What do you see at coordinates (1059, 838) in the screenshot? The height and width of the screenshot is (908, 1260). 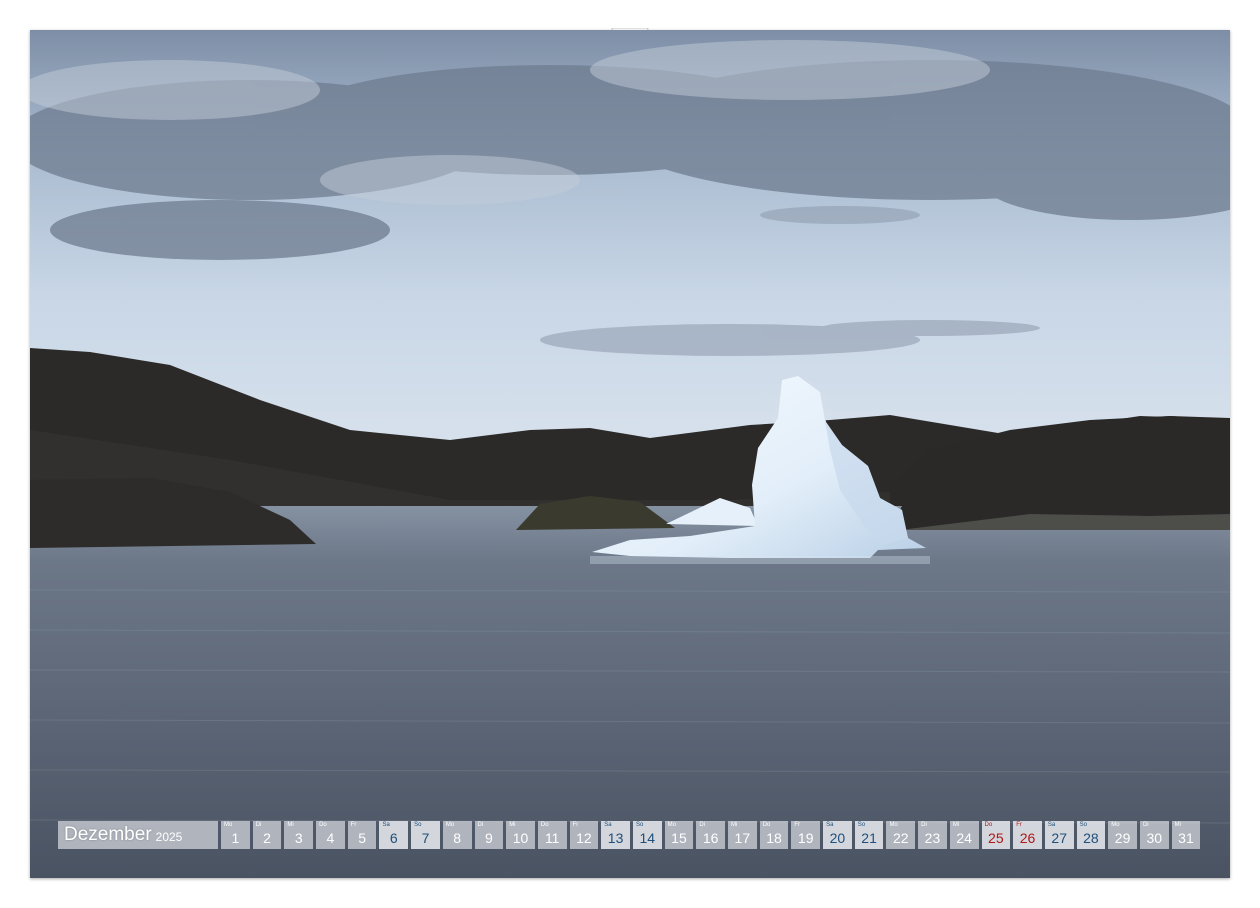 I see `day-number: 27` at bounding box center [1059, 838].